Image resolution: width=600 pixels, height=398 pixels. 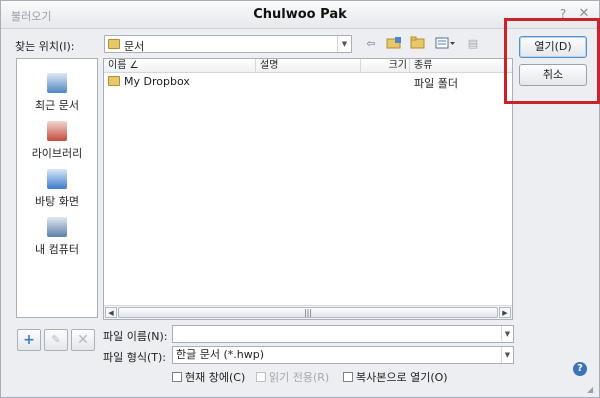 What do you see at coordinates (57, 227) in the screenshot?
I see `computer-icon` at bounding box center [57, 227].